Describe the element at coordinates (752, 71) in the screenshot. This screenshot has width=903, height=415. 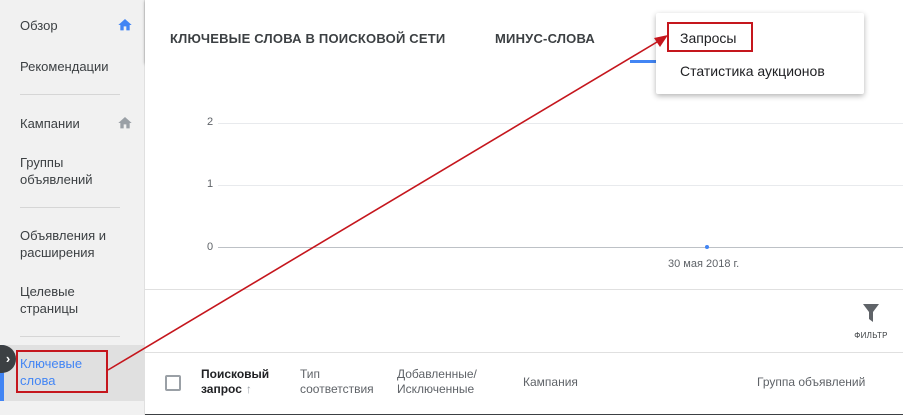
I see `menu-item-auction-insights: Статистика аукционов` at that location.